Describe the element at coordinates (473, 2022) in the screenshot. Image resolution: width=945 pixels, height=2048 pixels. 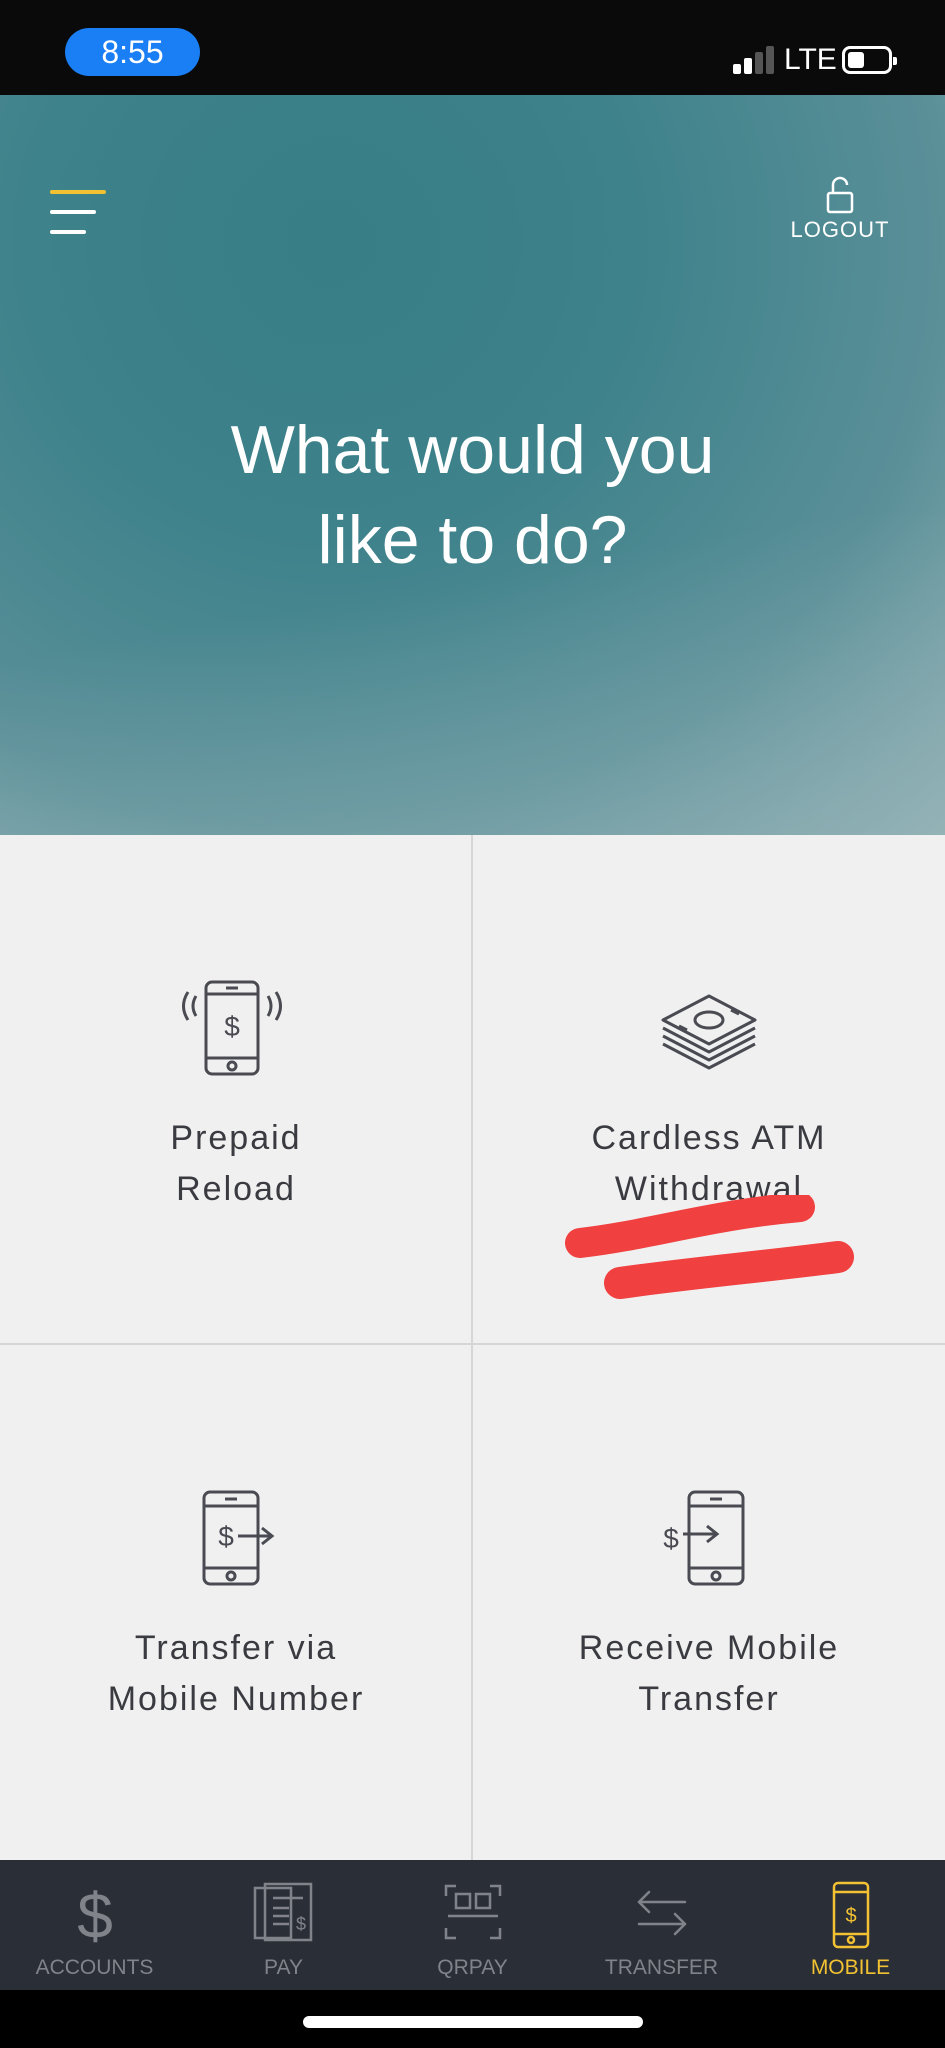
I see `home-indicator` at that location.